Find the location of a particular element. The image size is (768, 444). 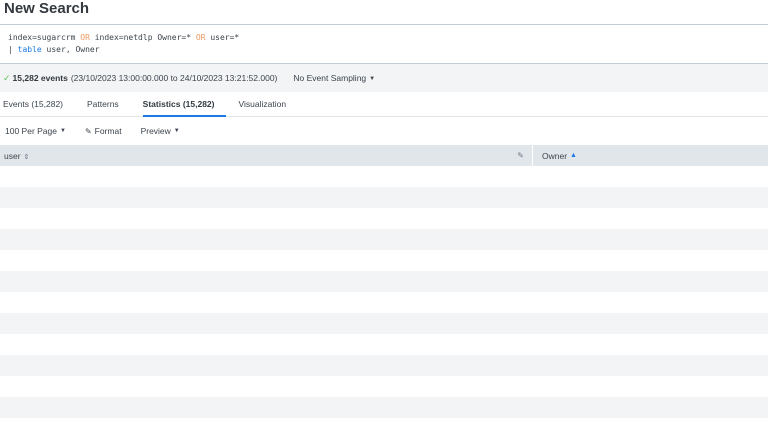

search-query-line-2: | table user, Owner is located at coordinates (384, 50).